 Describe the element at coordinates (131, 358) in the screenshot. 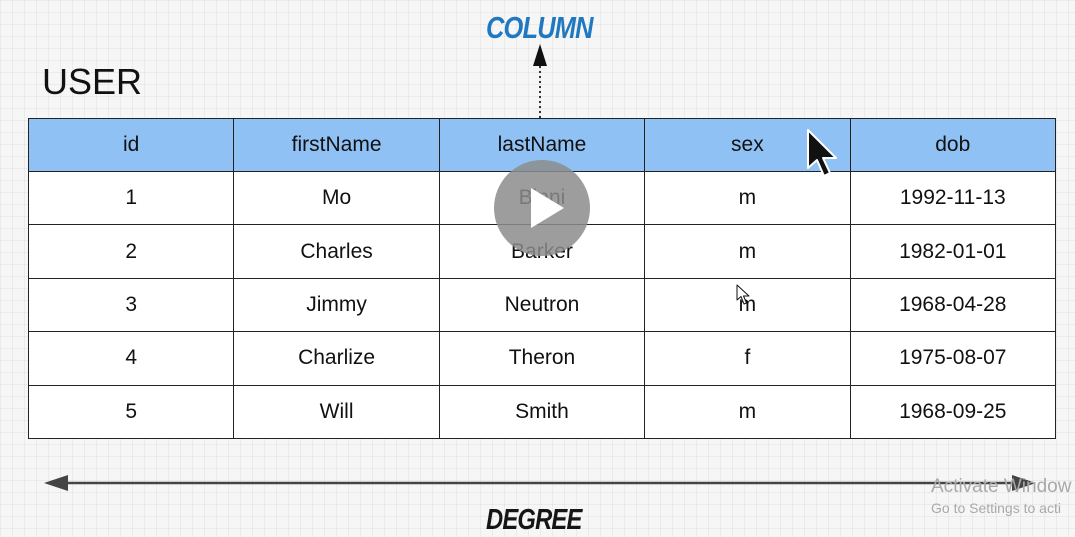

I see `cell-id: 4` at that location.